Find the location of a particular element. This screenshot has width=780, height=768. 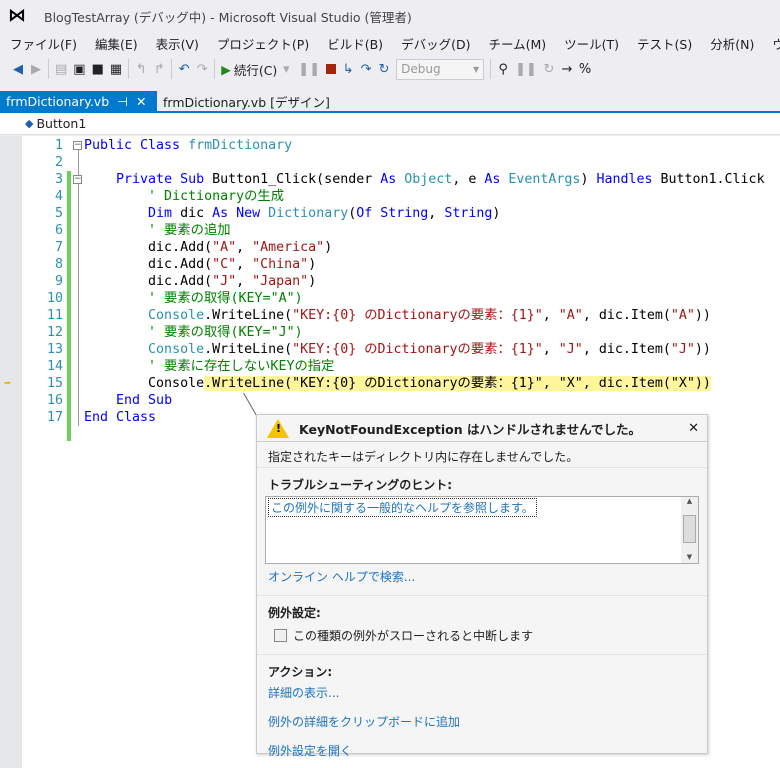

menu-edit: 編集(E) is located at coordinates (115, 43).